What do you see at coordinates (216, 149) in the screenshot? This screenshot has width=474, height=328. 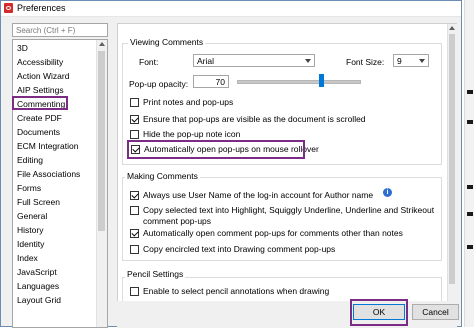 I see `highlight-auto-open` at bounding box center [216, 149].